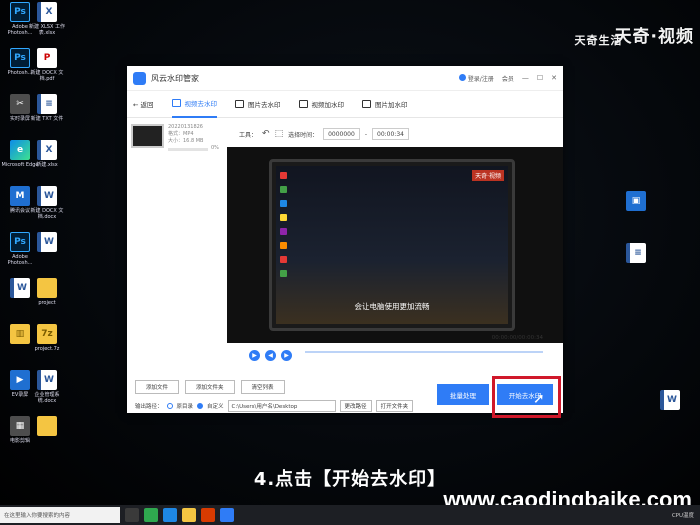  I want to click on desktop-icon: W 新建 DOCX 文档.docx, so click(47, 203).